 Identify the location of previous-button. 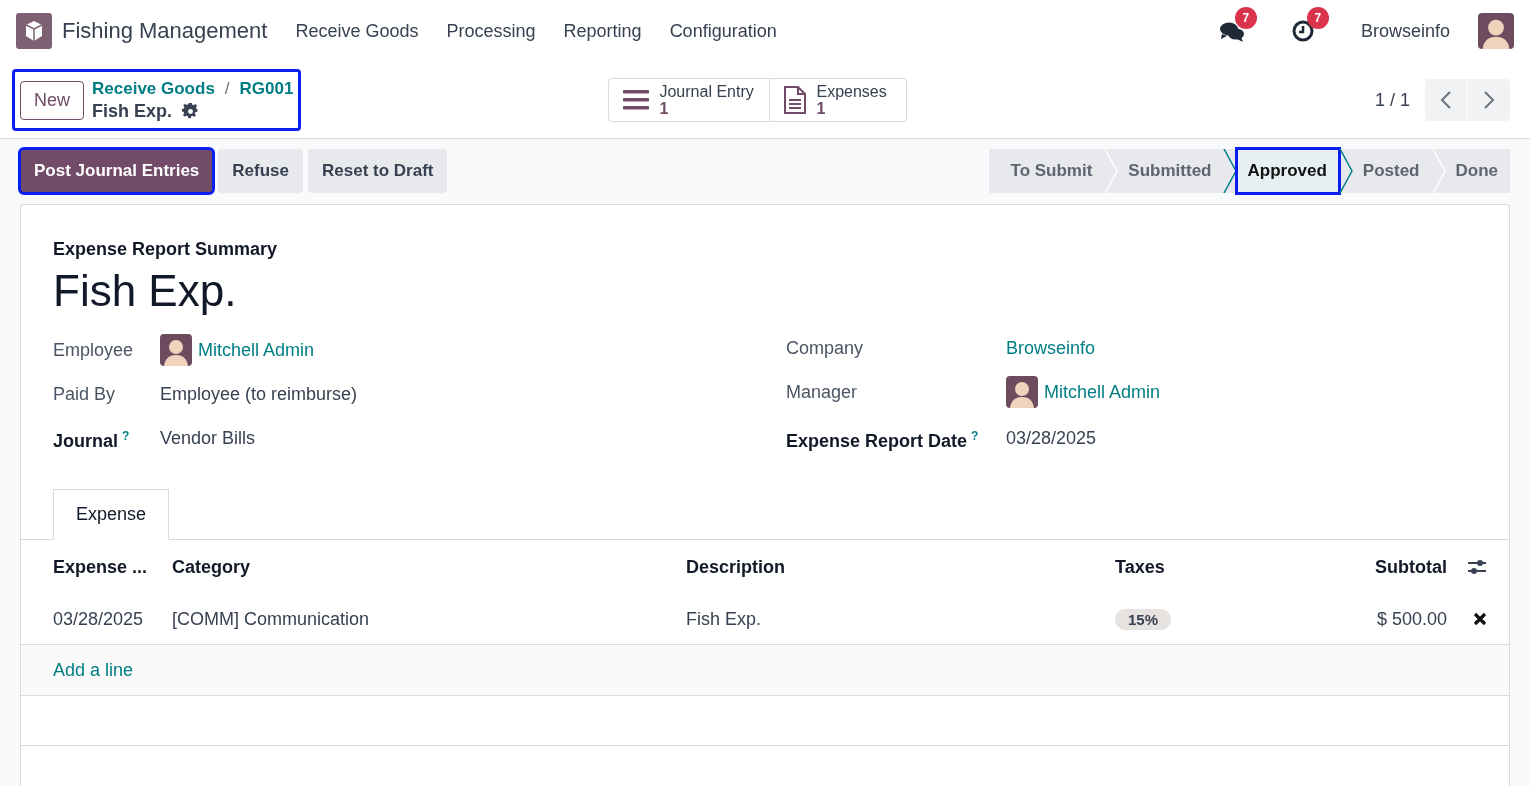
(1446, 100).